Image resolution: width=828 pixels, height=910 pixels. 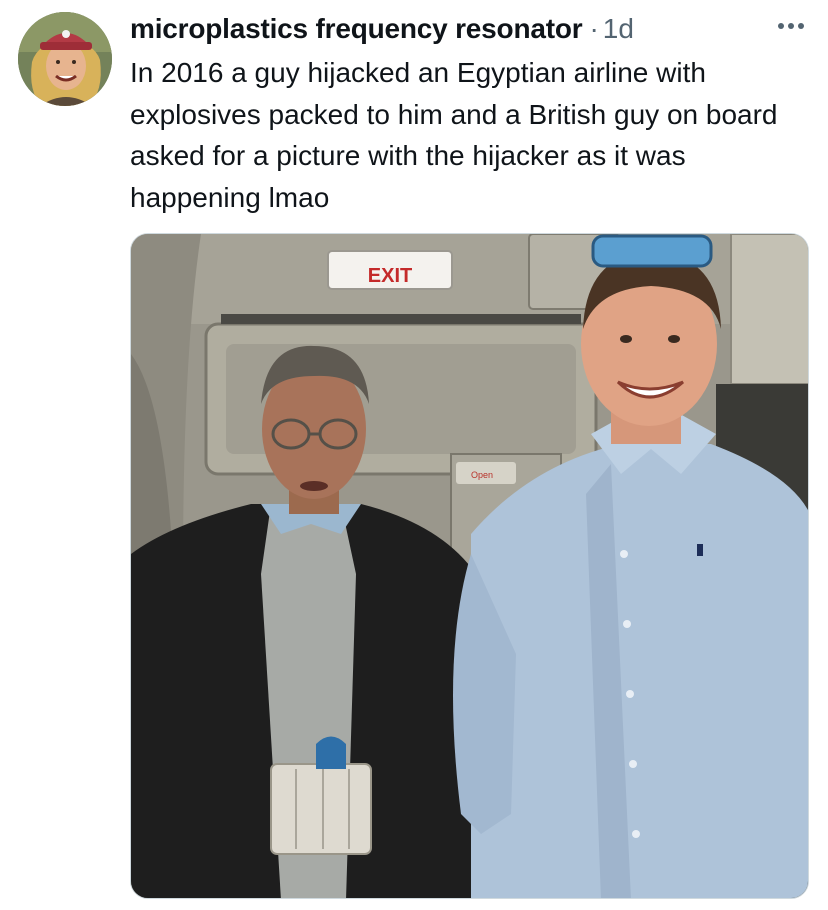 I want to click on tweet-timestamp: 1d, so click(x=618, y=29).